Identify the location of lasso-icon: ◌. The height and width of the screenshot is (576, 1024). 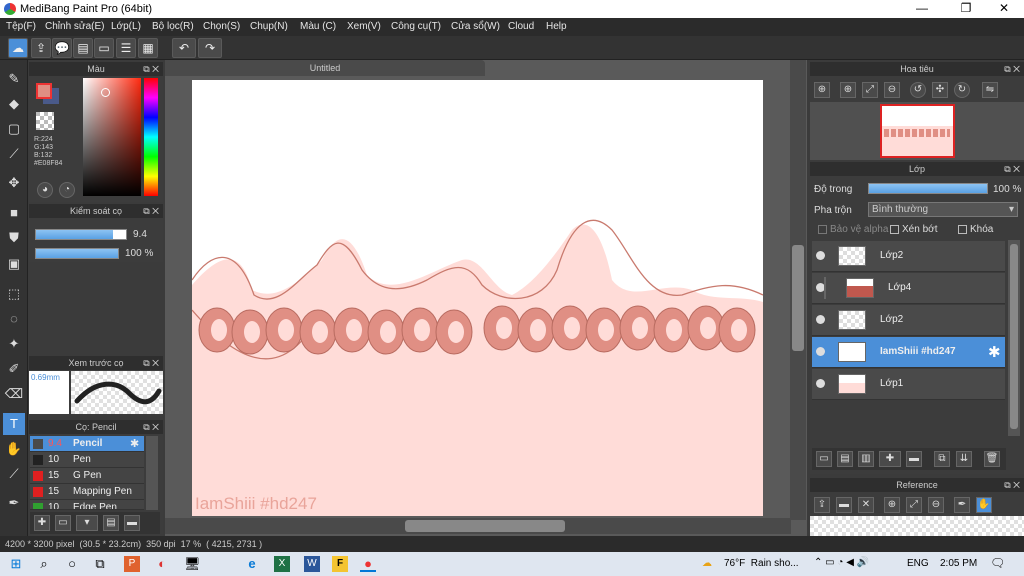
(14, 319).